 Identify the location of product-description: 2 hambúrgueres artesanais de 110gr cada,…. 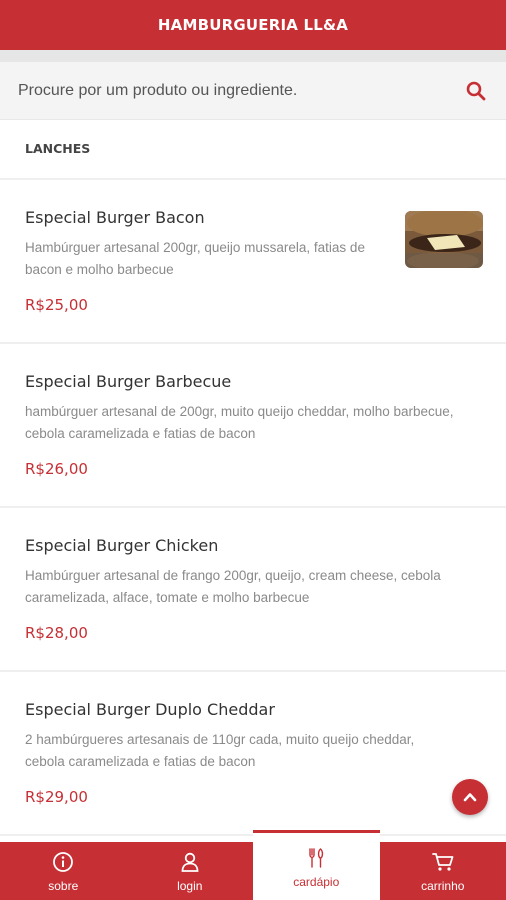
(220, 750).